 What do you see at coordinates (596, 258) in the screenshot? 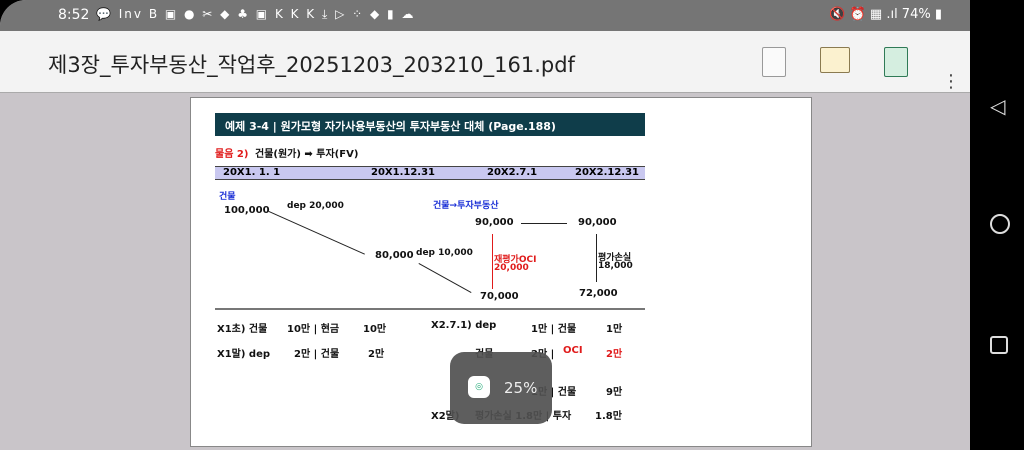
I see `loss-arrow` at bounding box center [596, 258].